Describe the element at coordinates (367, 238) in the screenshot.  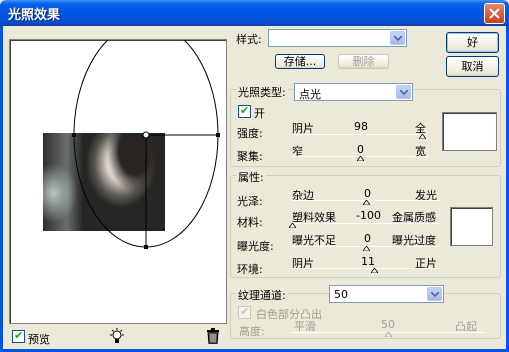
I see `exposure-value: 0` at that location.